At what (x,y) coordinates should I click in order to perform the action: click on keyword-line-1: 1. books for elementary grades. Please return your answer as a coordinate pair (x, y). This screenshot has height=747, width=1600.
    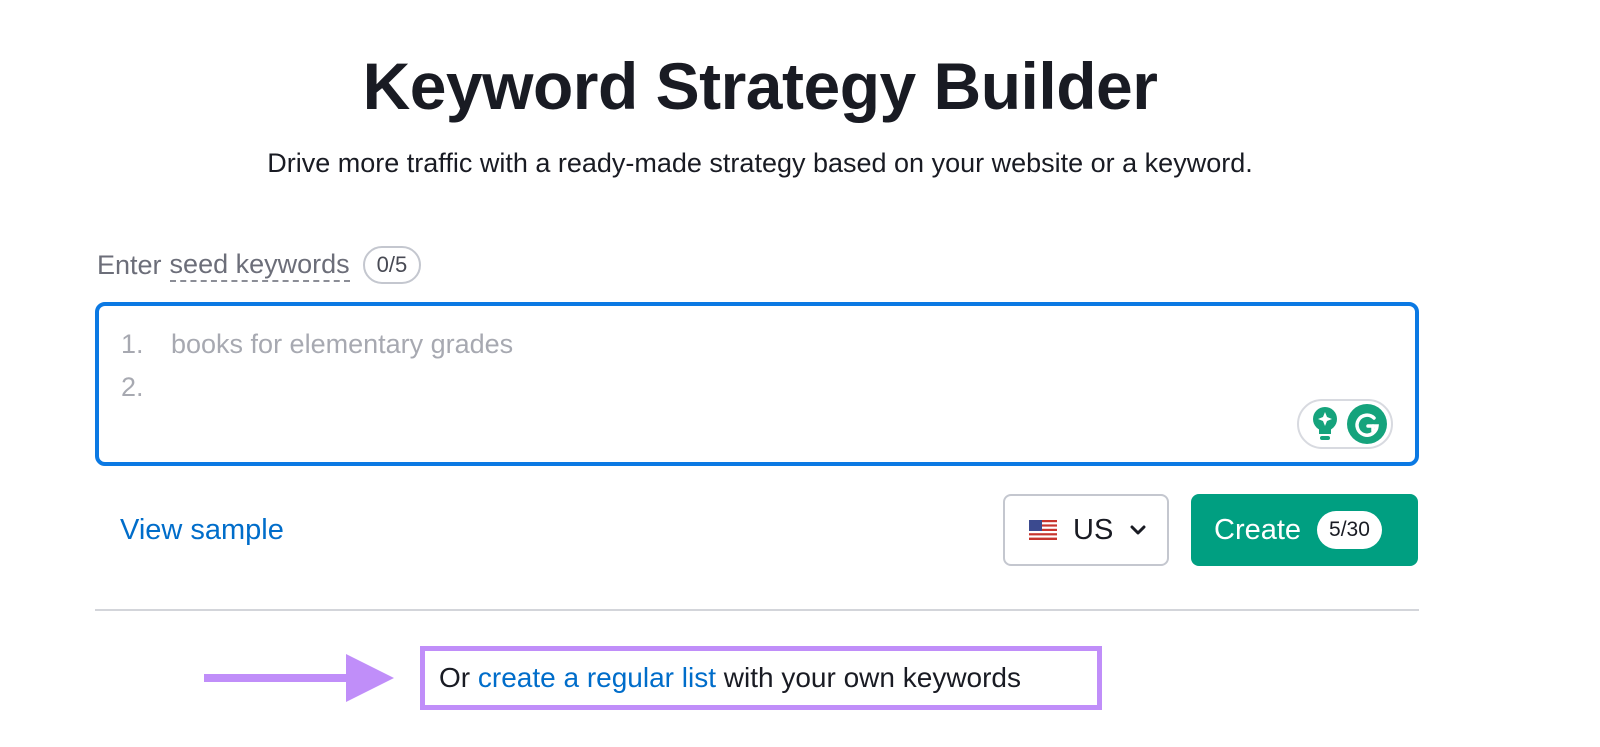
    Looking at the image, I should click on (317, 344).